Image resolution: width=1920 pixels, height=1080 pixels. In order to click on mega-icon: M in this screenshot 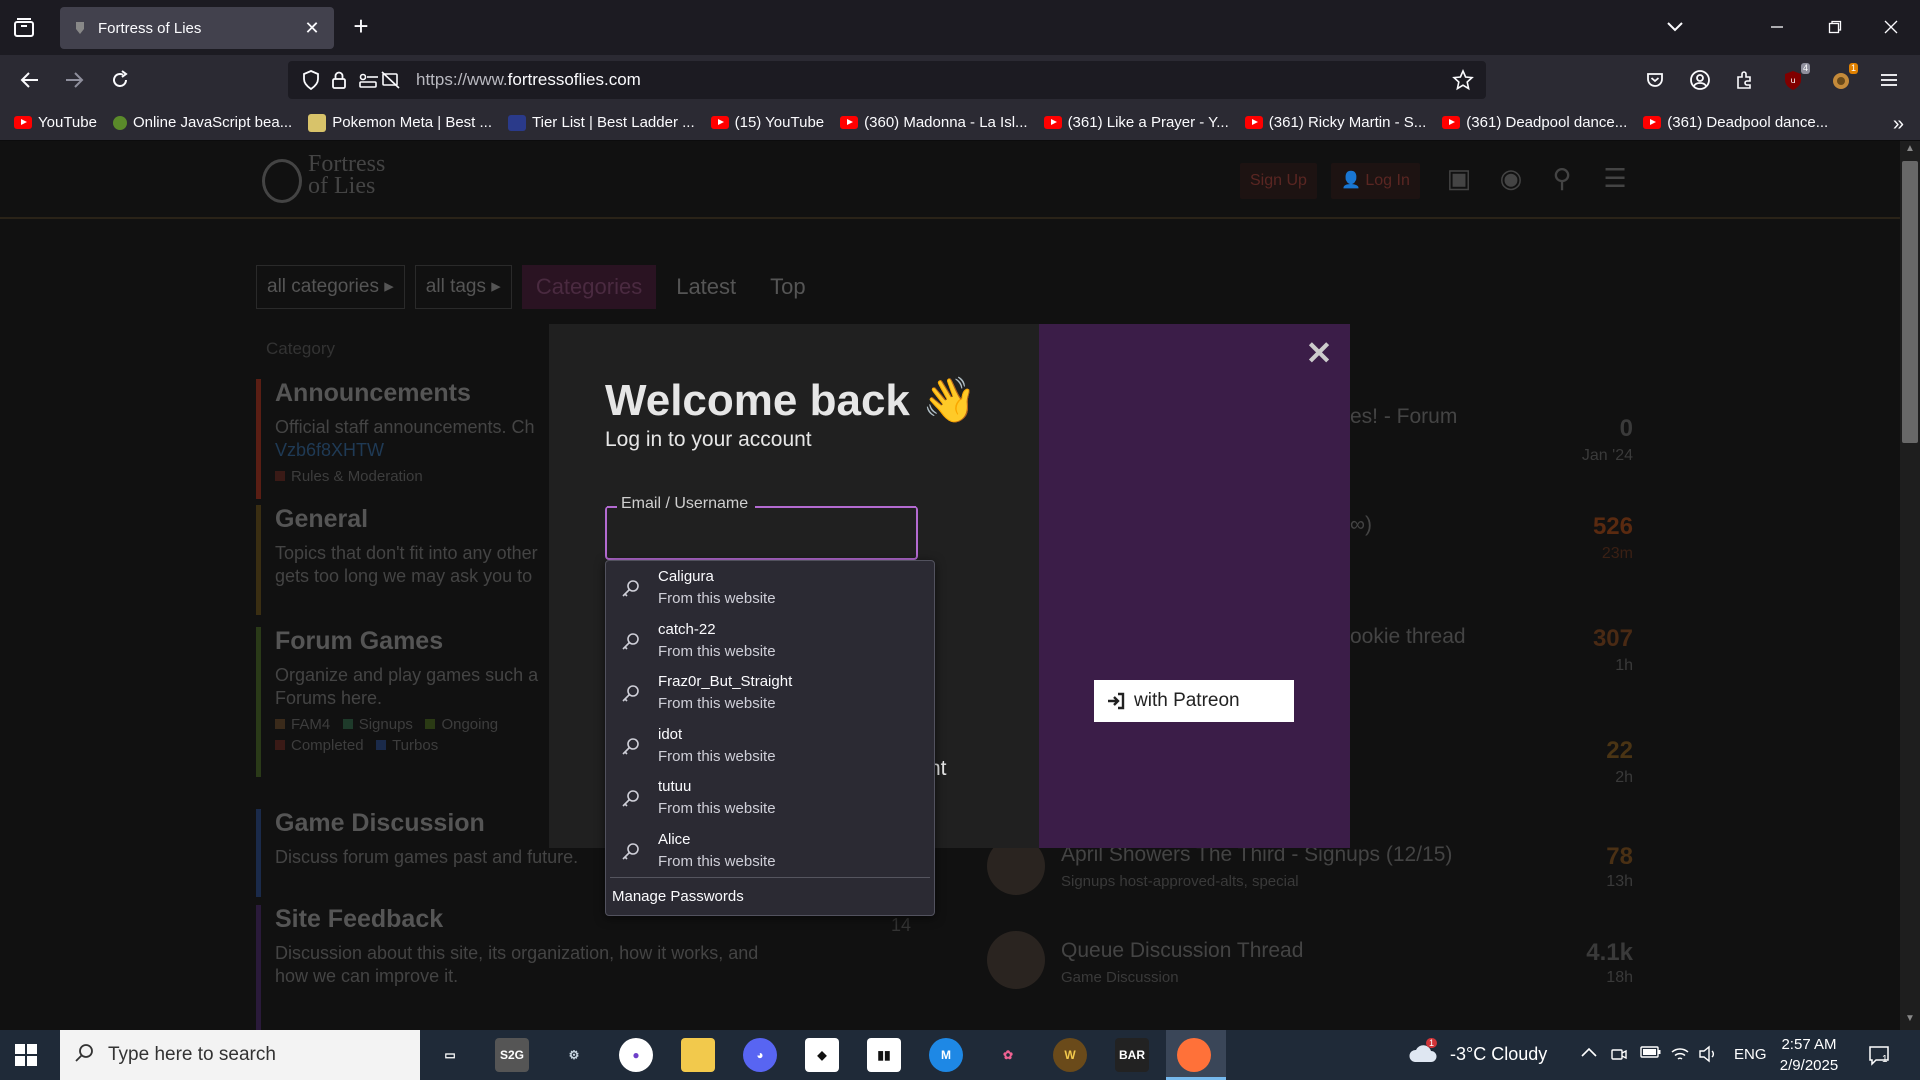, I will do `click(946, 1055)`.